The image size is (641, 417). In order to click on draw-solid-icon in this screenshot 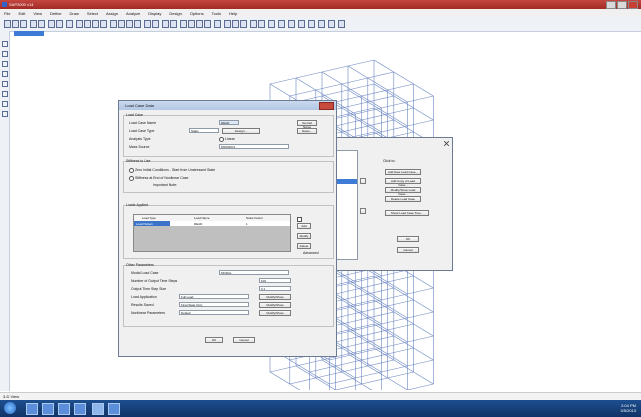, I will do `click(5, 94)`.